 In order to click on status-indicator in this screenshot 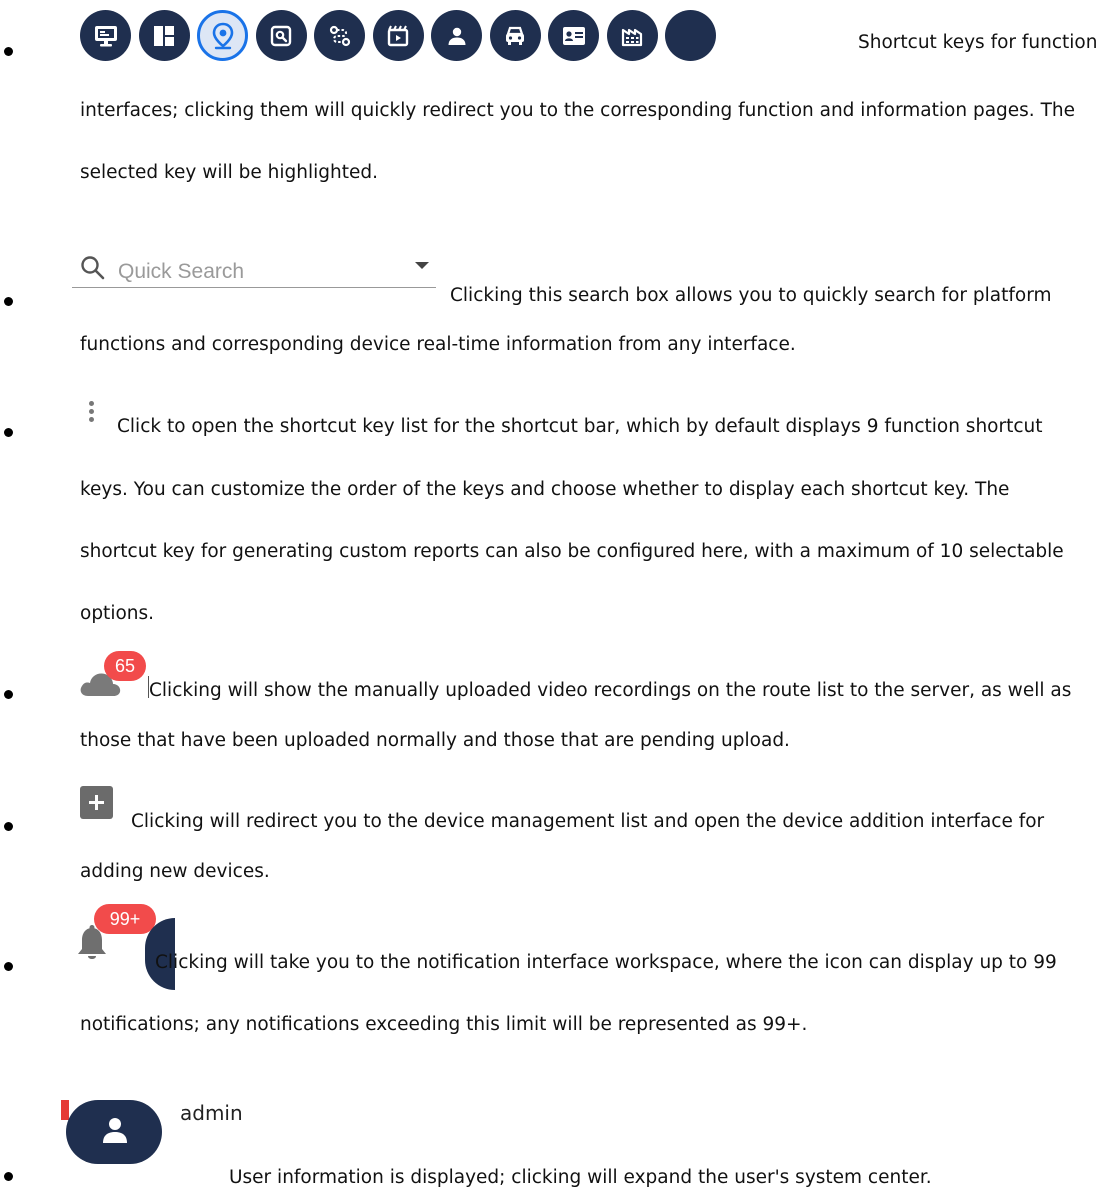, I will do `click(65, 1110)`.